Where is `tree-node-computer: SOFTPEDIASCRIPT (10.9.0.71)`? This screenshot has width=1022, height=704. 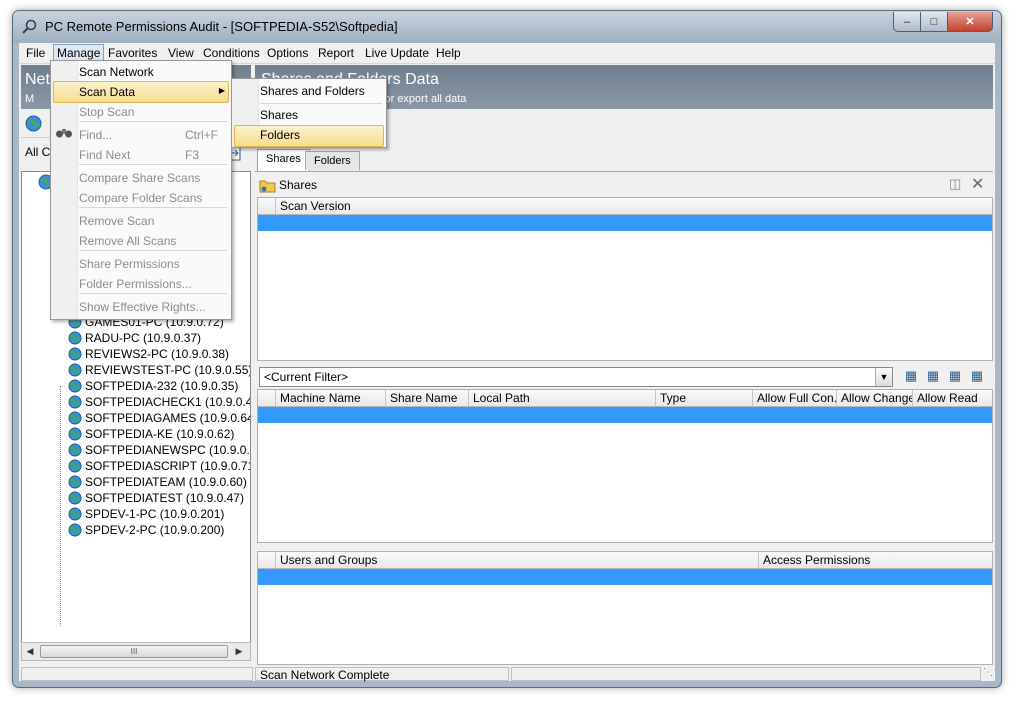
tree-node-computer: SOFTPEDIASCRIPT (10.9.0.71) is located at coordinates (159, 466).